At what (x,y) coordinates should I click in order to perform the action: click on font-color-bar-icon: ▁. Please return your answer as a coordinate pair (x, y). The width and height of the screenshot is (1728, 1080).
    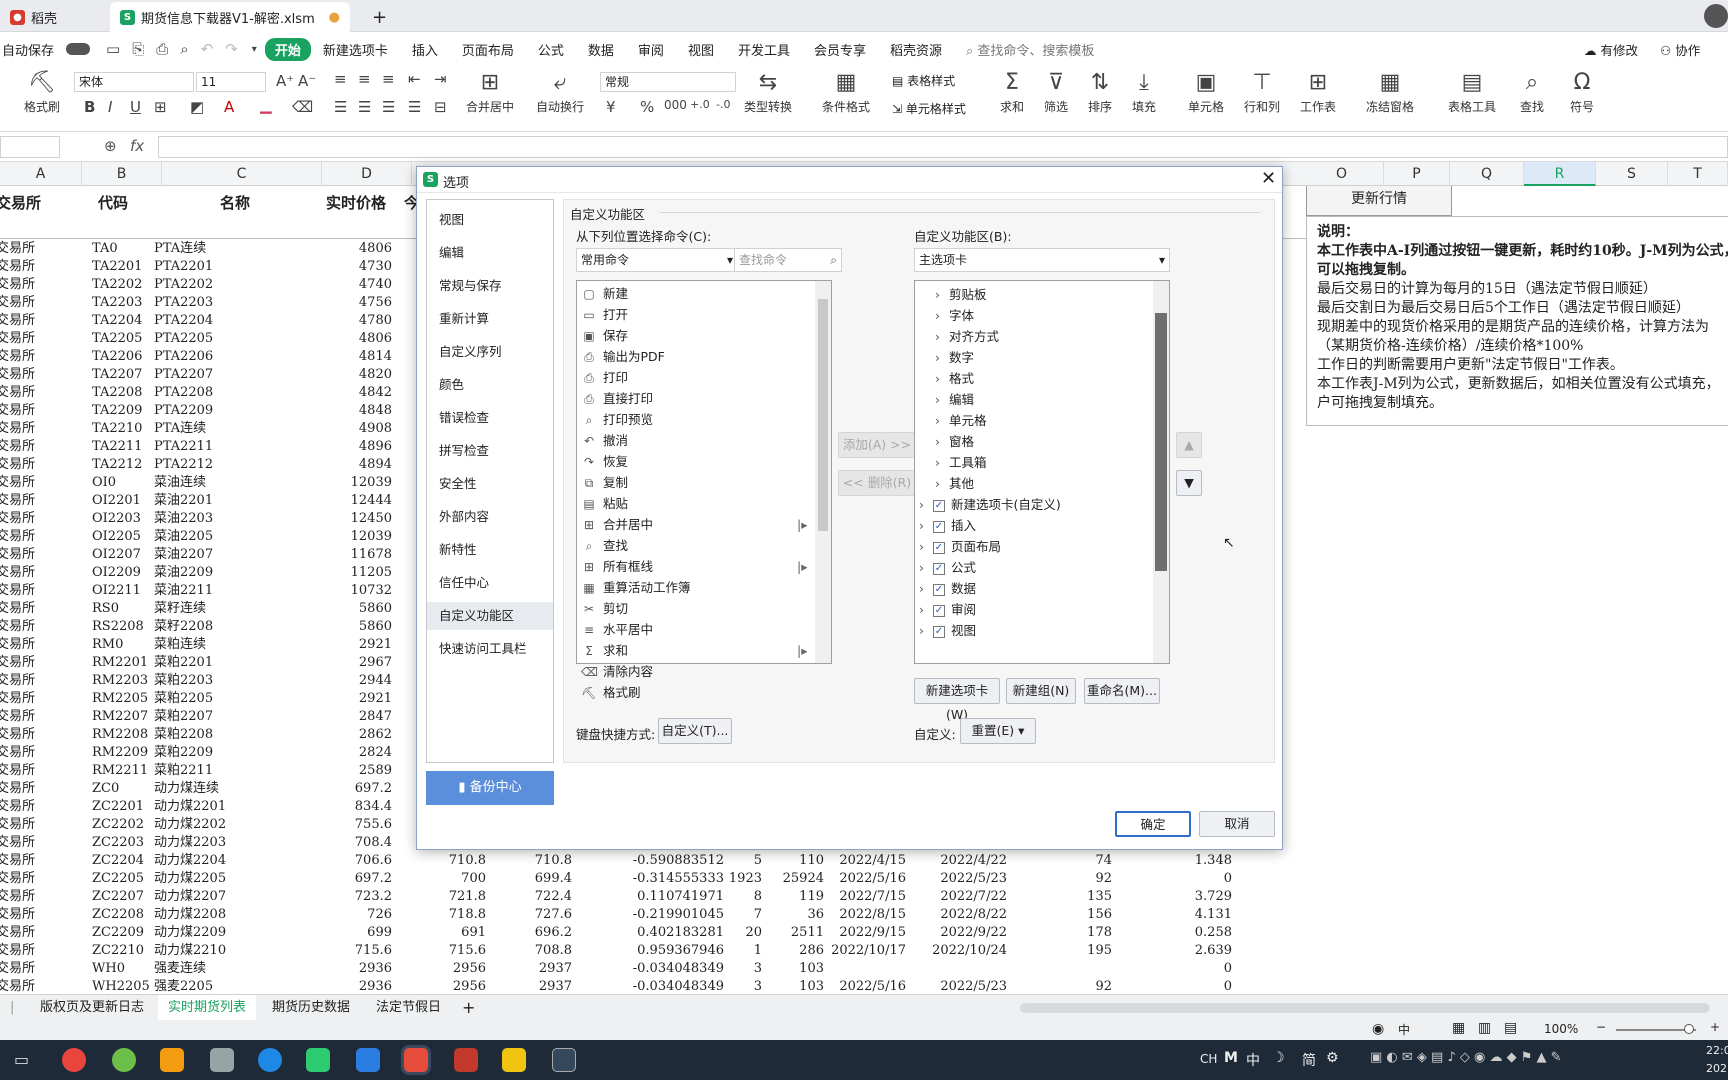
    Looking at the image, I should click on (266, 105).